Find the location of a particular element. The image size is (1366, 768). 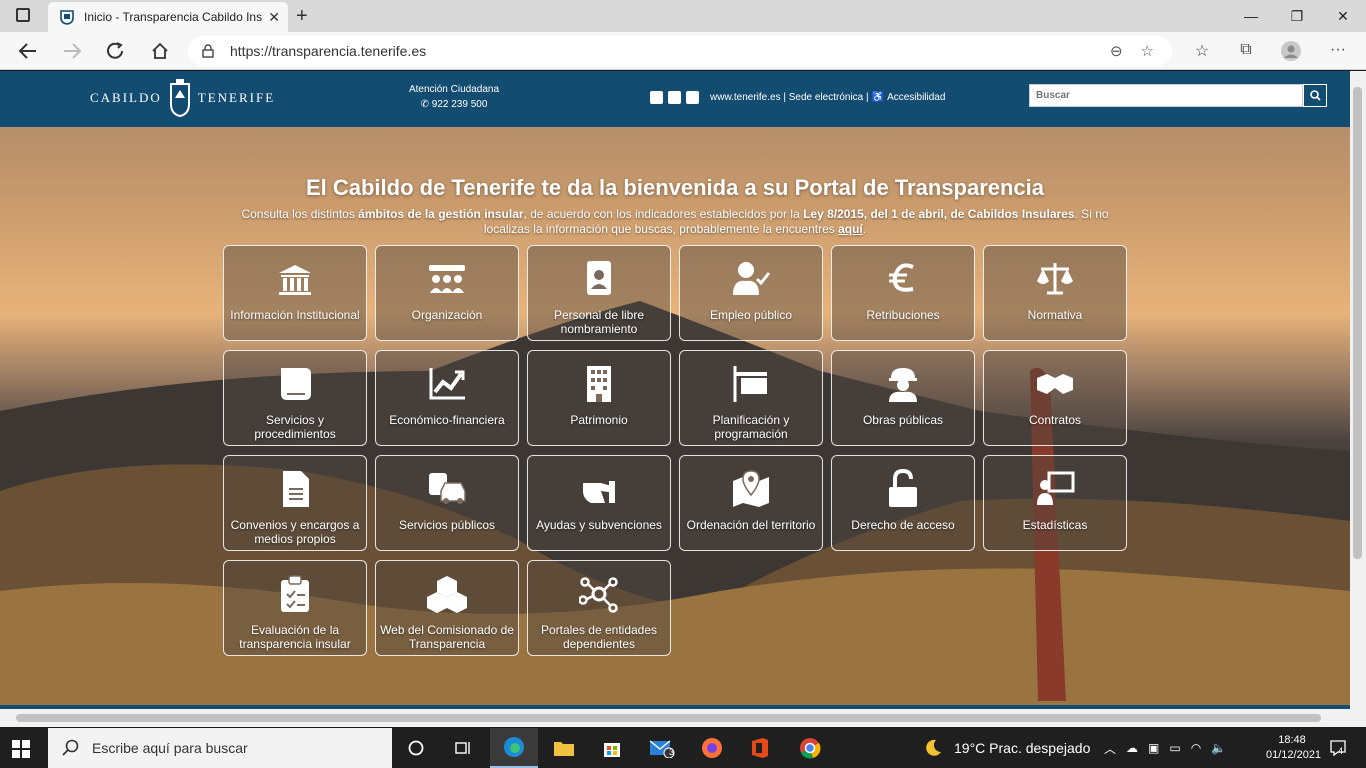

horizontal-scroll-thumb is located at coordinates (668, 718).